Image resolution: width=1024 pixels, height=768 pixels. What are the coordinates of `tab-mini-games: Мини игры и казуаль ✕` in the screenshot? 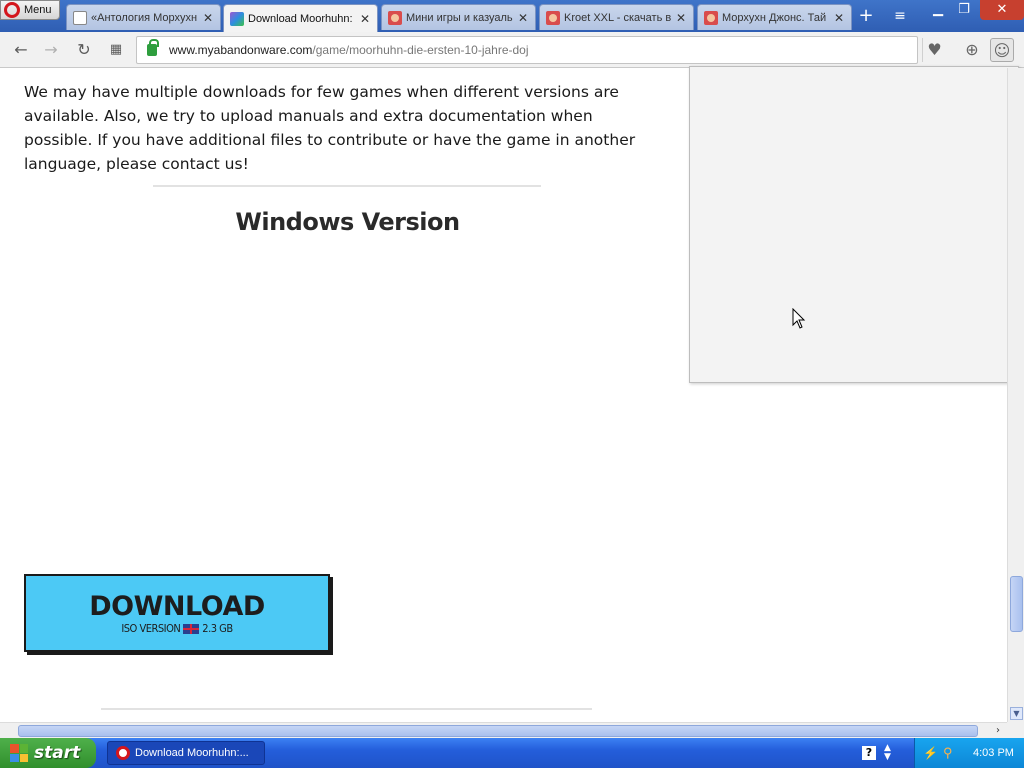 It's located at (458, 17).